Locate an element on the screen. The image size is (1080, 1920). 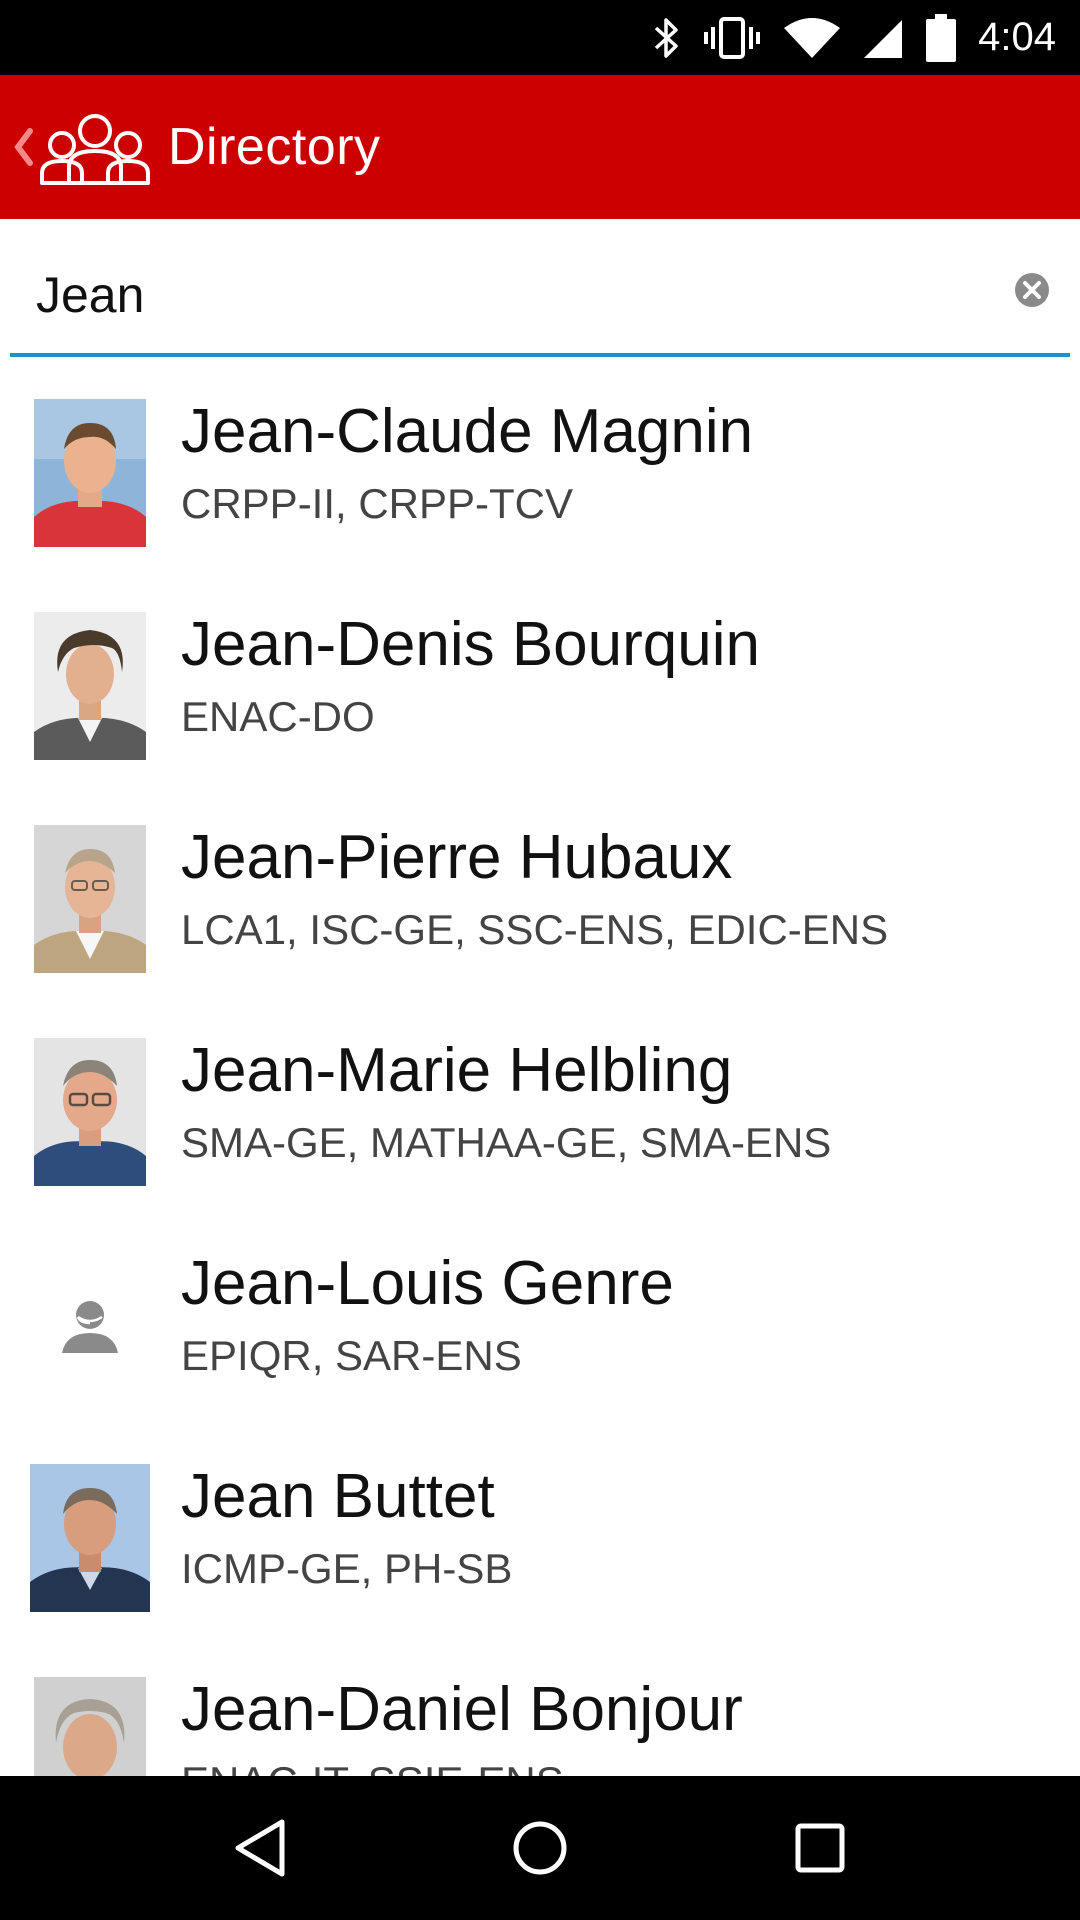
person-units: LCA1, ISC-GE, SSC-ENS, EDIC-ENS is located at coordinates (535, 929).